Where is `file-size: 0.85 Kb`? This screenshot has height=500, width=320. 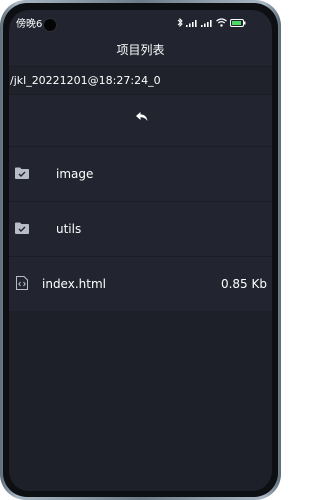
file-size: 0.85 Kb is located at coordinates (243, 284).